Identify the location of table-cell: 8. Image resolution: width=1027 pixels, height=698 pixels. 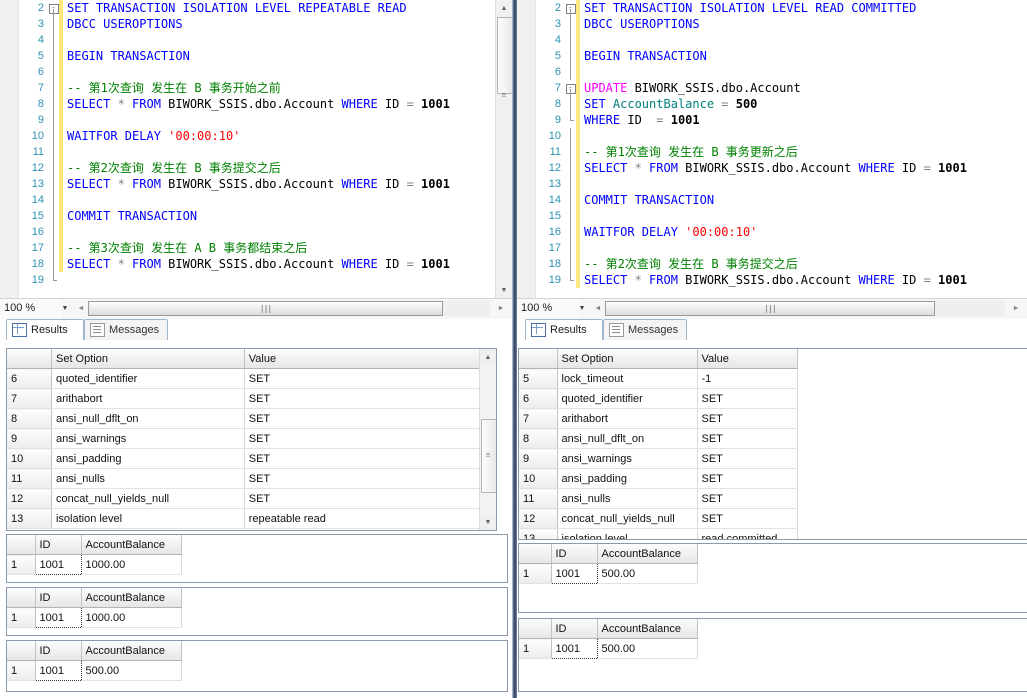
(538, 438).